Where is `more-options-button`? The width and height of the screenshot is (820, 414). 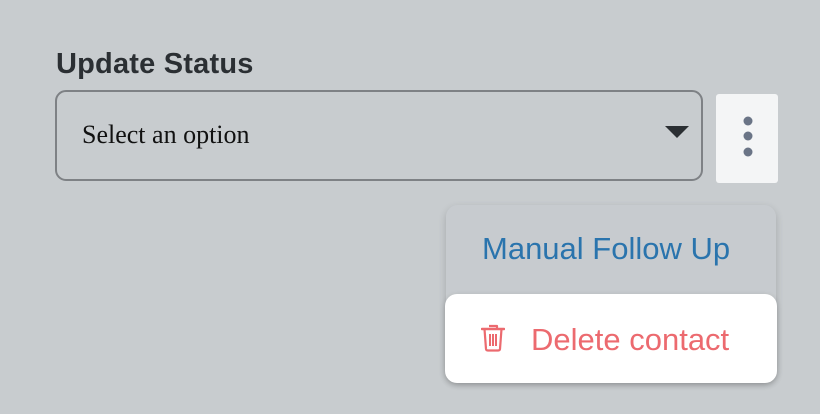 more-options-button is located at coordinates (747, 138).